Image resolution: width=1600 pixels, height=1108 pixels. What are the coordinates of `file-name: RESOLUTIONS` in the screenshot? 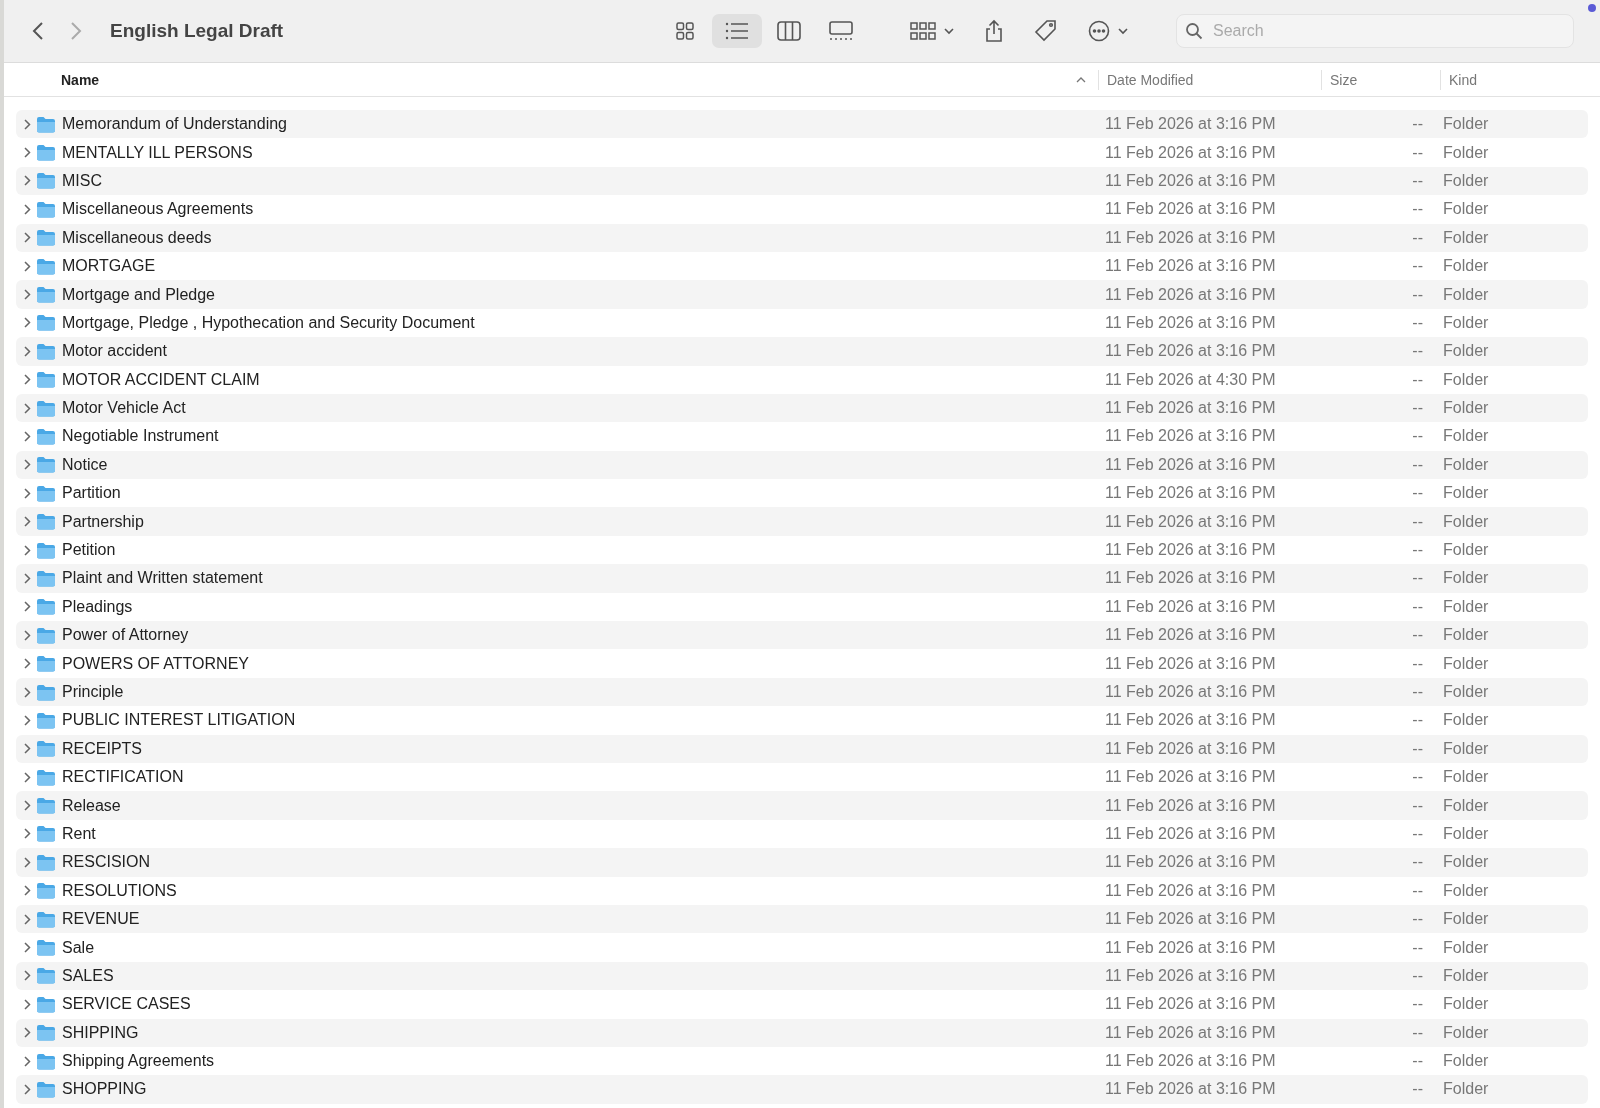 It's located at (119, 890).